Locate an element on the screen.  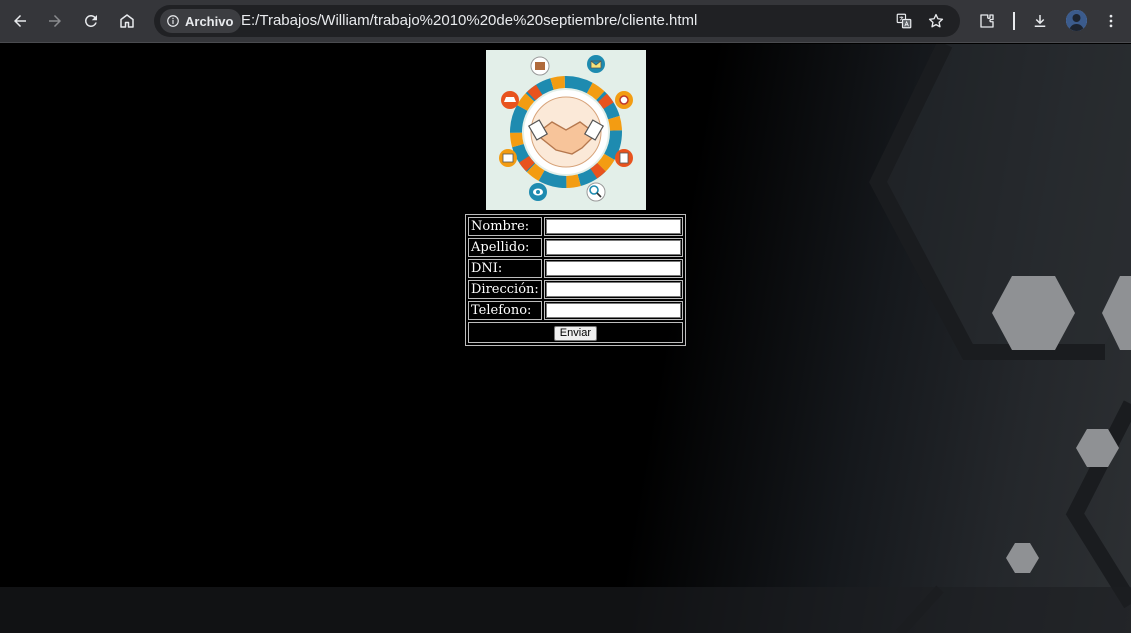
apellido-input is located at coordinates (613, 247).